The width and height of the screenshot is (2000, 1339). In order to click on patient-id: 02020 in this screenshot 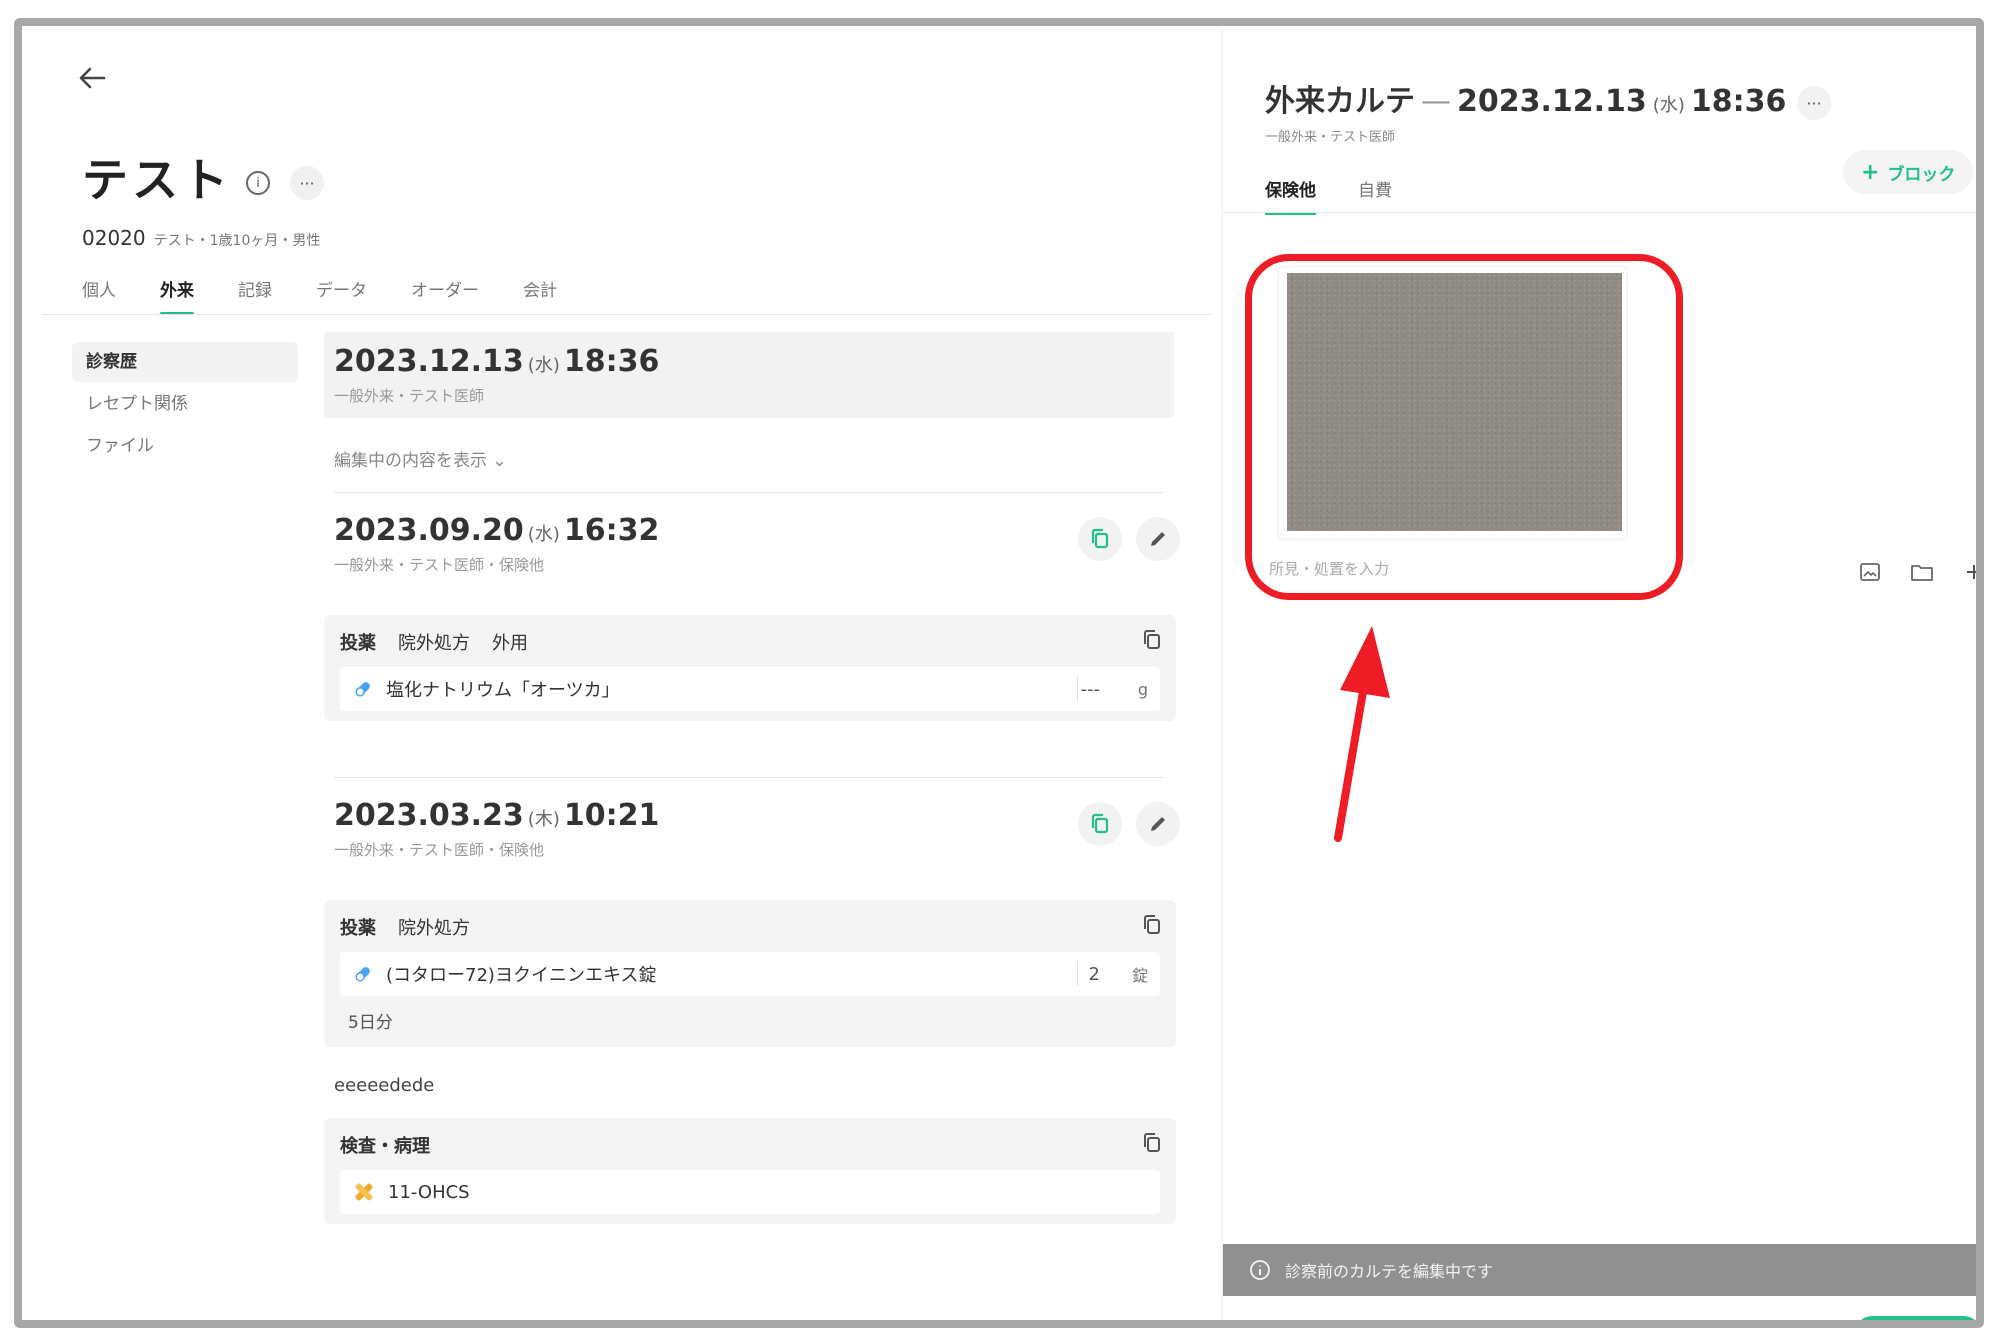, I will do `click(114, 238)`.